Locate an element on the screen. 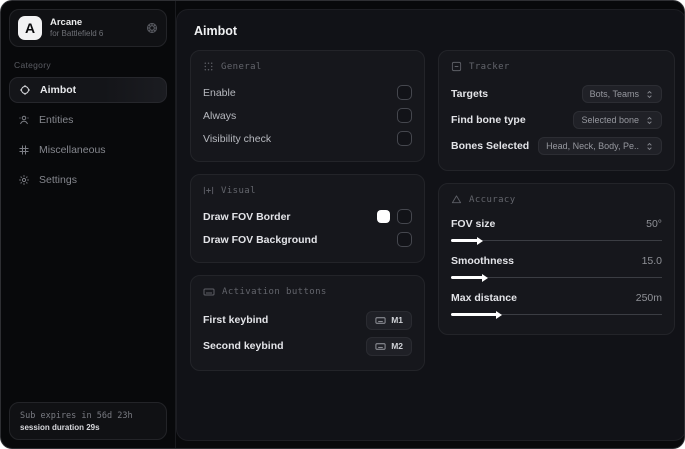 The width and height of the screenshot is (685, 449). panel-title: Visual is located at coordinates (238, 190).